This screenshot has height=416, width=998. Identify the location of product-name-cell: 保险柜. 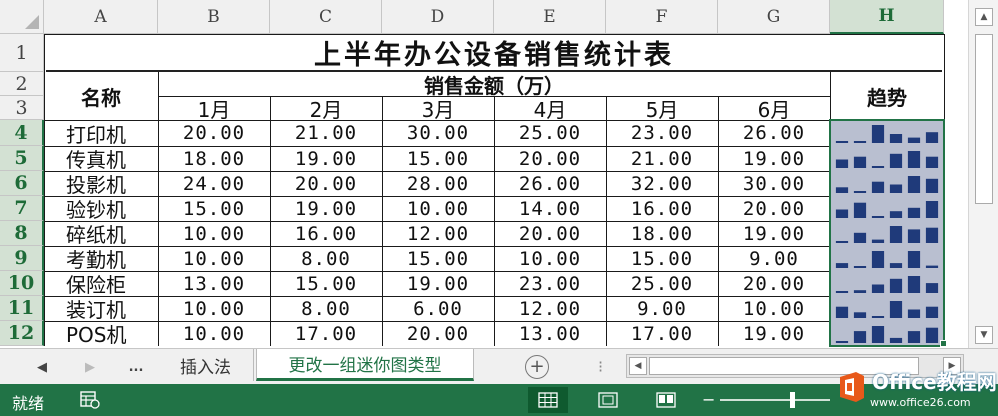
(101, 283).